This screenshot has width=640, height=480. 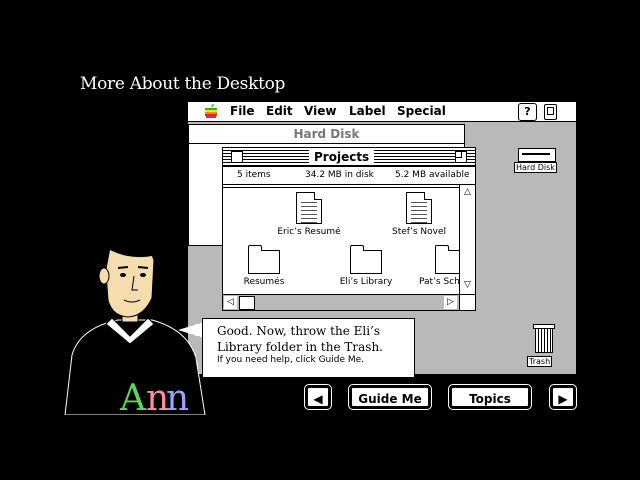 What do you see at coordinates (291, 360) in the screenshot?
I see `help-hint-text: If you need help, click Guide Me.` at bounding box center [291, 360].